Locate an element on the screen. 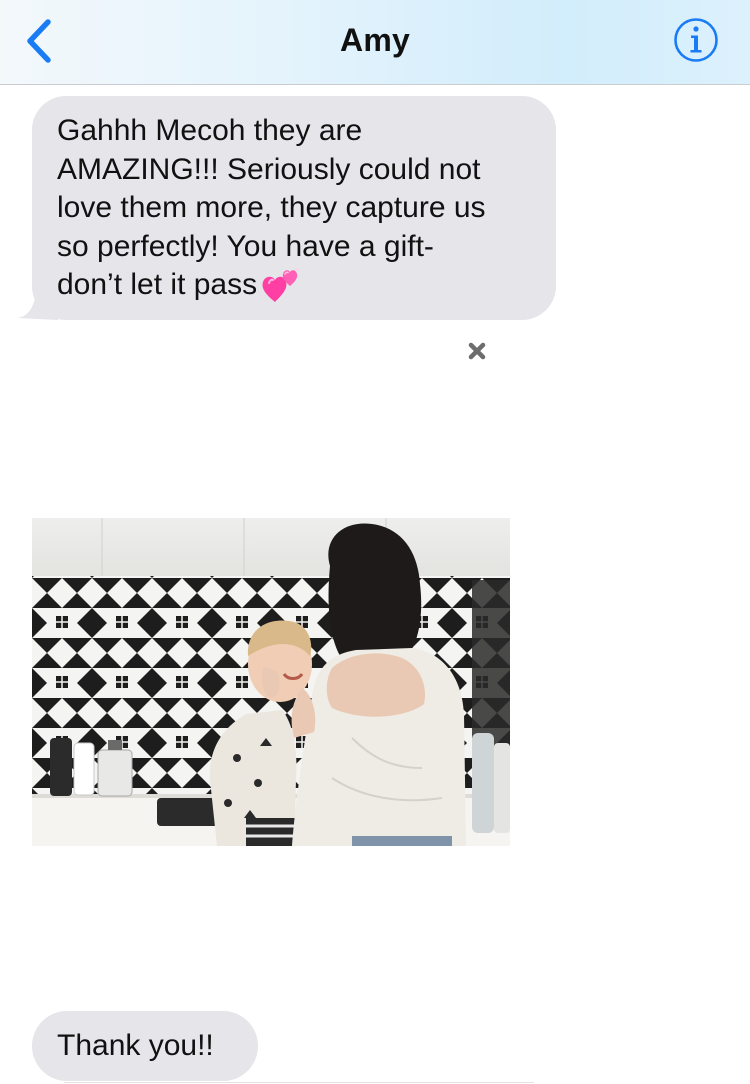 The height and width of the screenshot is (1084, 750). message-bubble-incoming: Thank you!! is located at coordinates (145, 1046).